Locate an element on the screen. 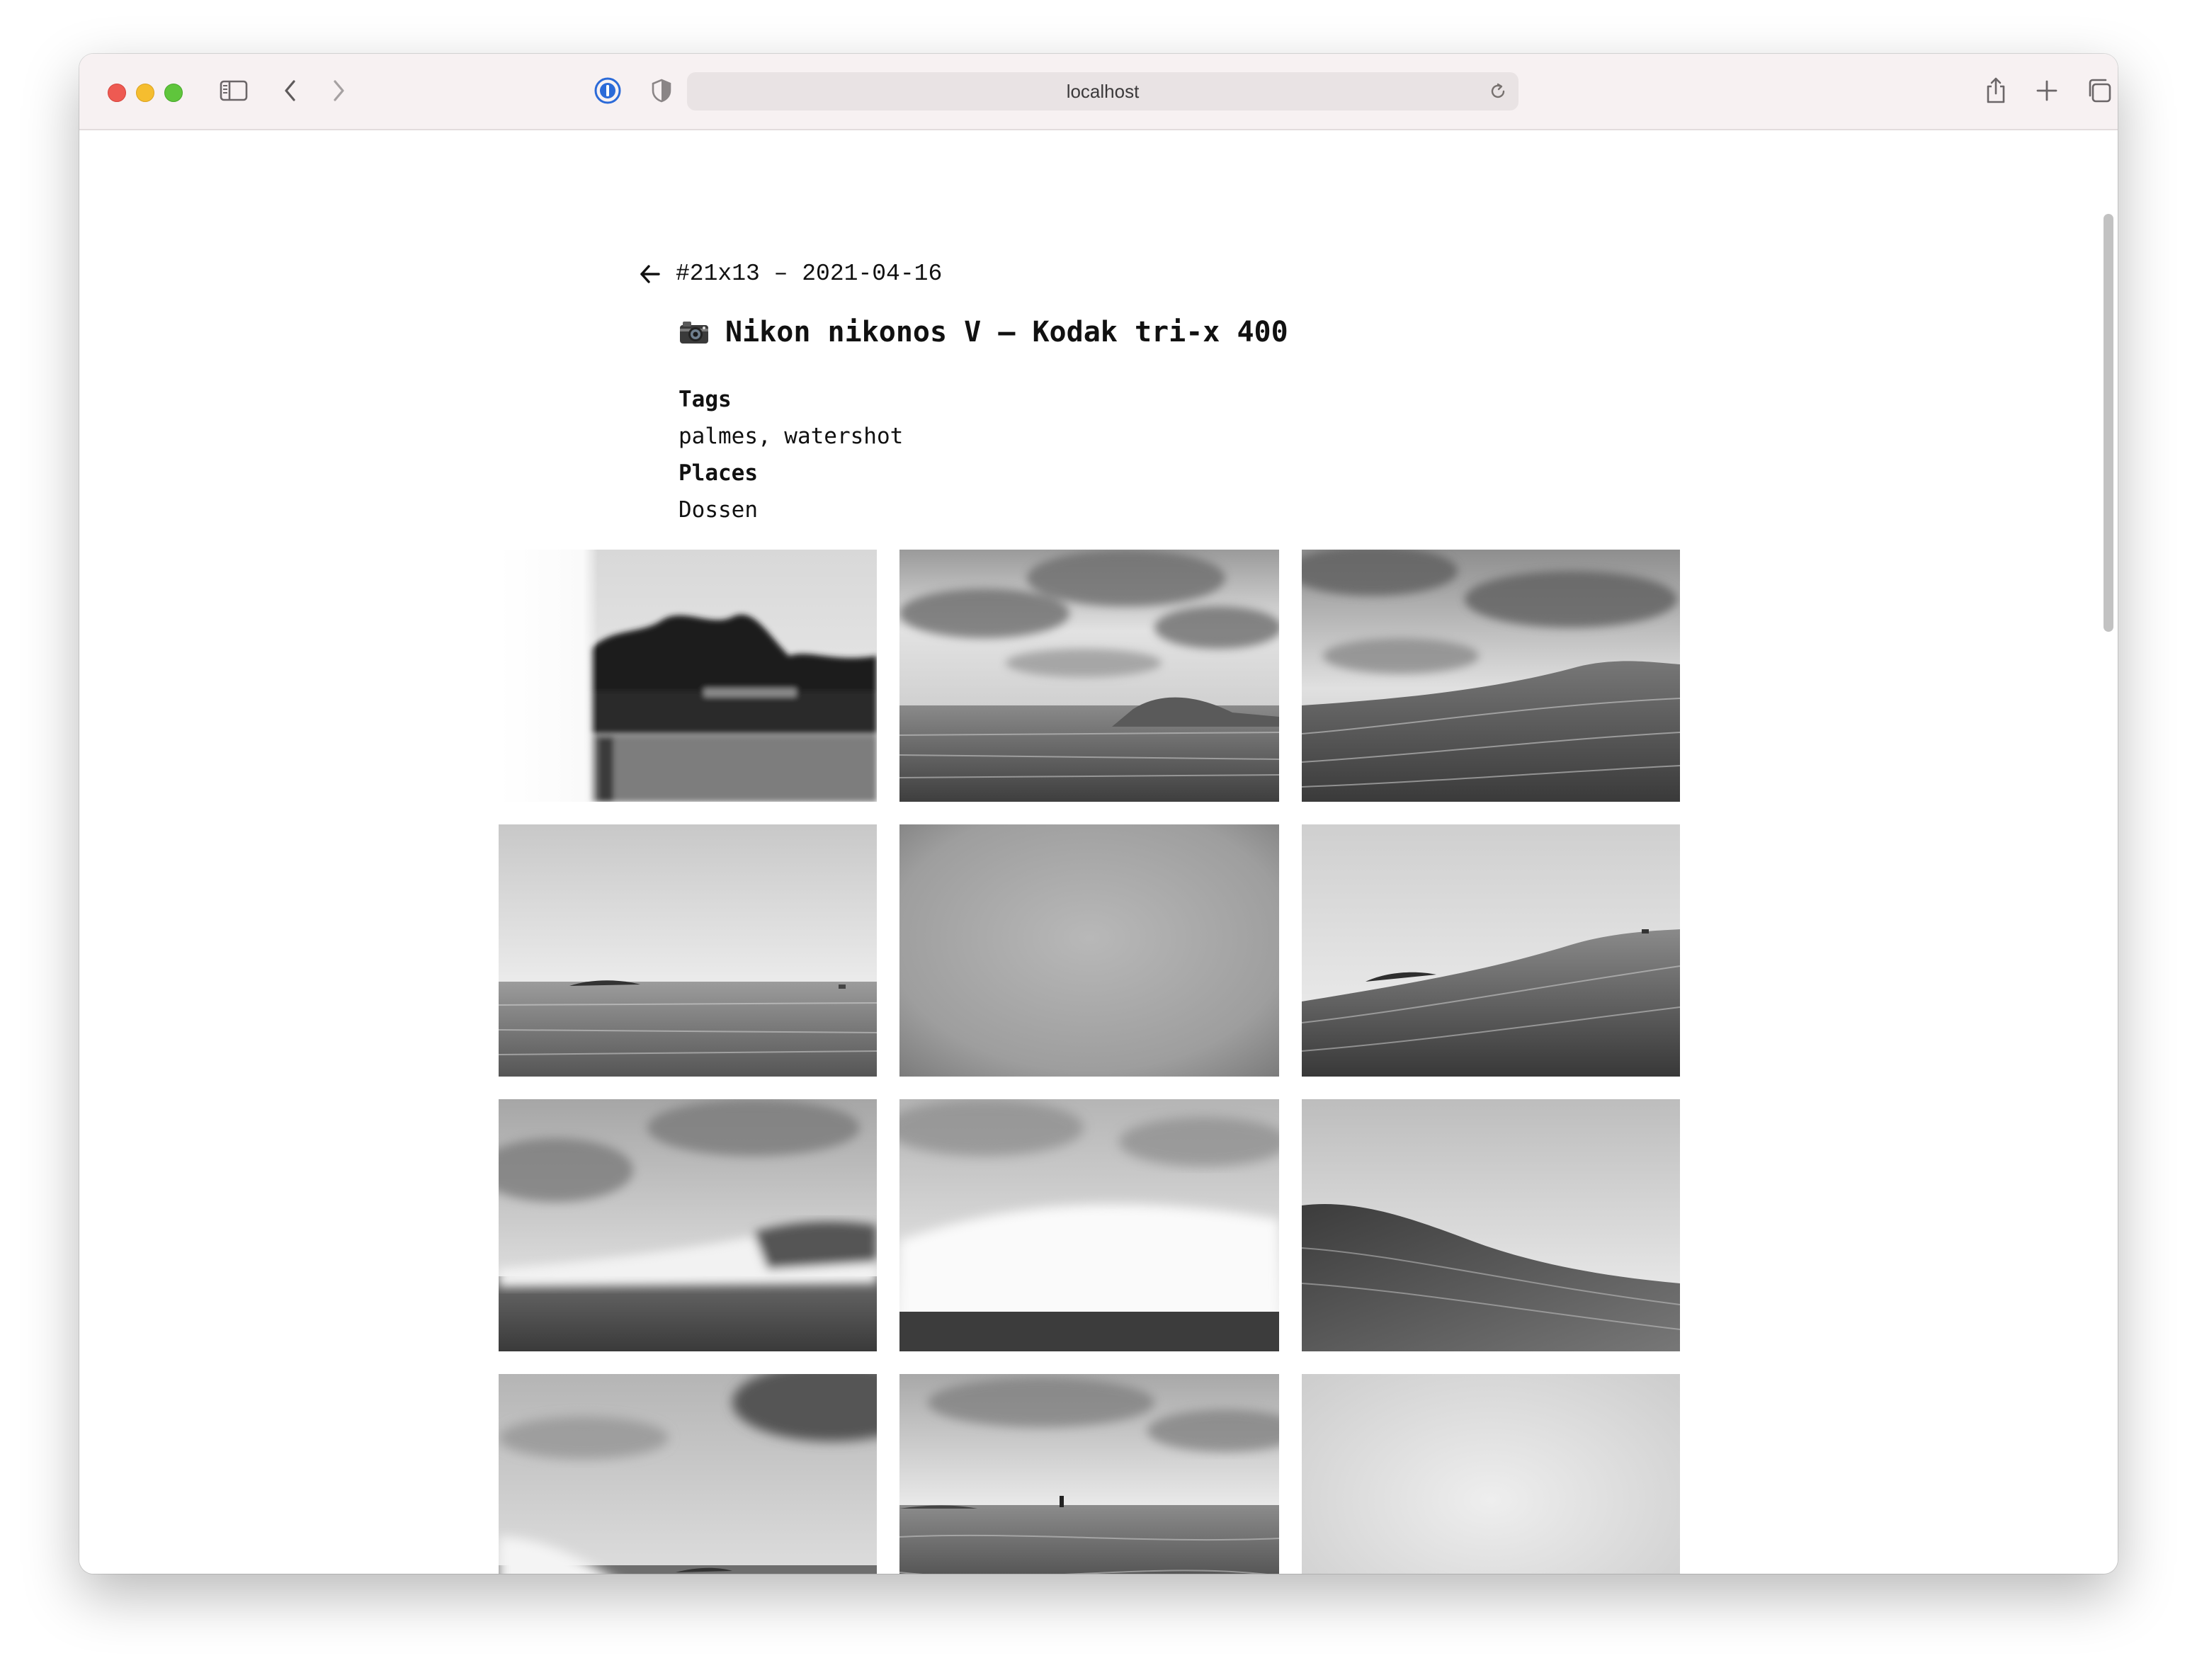 This screenshot has height=1680, width=2197. places-value: Dossen is located at coordinates (718, 510).